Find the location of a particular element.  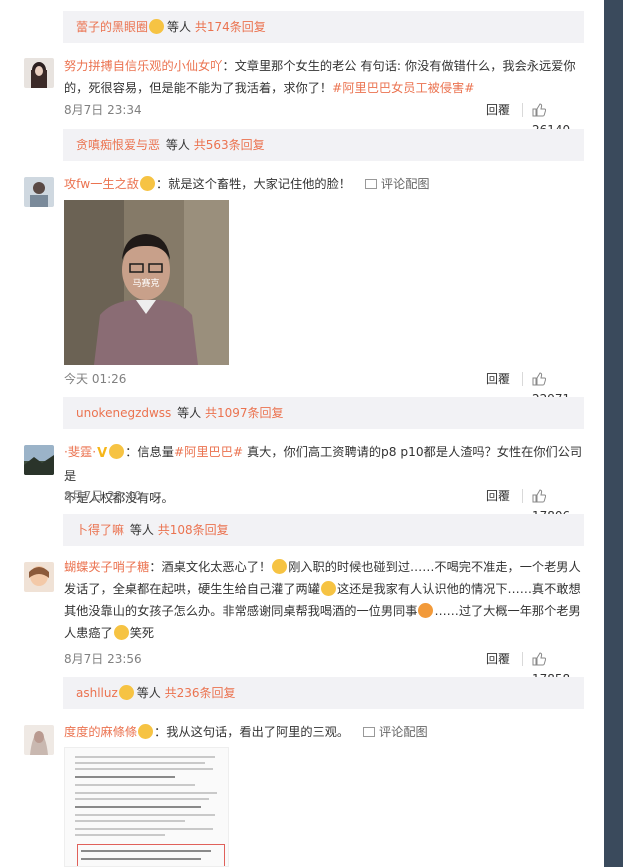

topic-link: #阿里巴巴女员工被侵害# is located at coordinates (403, 88).